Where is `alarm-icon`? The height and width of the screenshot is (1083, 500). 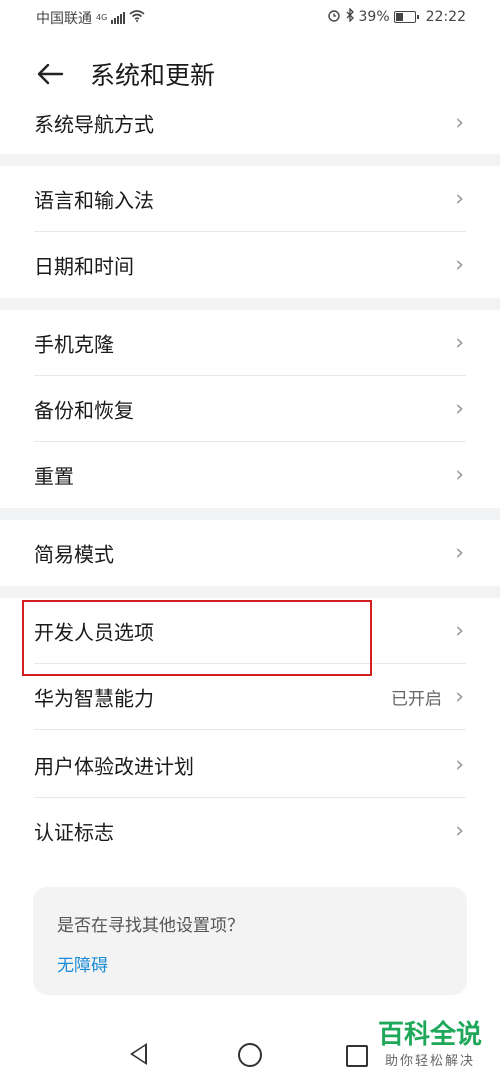 alarm-icon is located at coordinates (334, 17).